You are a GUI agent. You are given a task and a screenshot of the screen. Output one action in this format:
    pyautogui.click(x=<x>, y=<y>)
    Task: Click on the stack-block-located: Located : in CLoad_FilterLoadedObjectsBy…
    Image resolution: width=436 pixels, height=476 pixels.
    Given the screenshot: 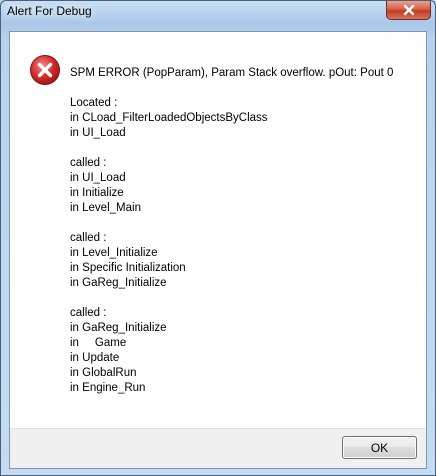 What is the action you would take?
    pyautogui.click(x=245, y=118)
    